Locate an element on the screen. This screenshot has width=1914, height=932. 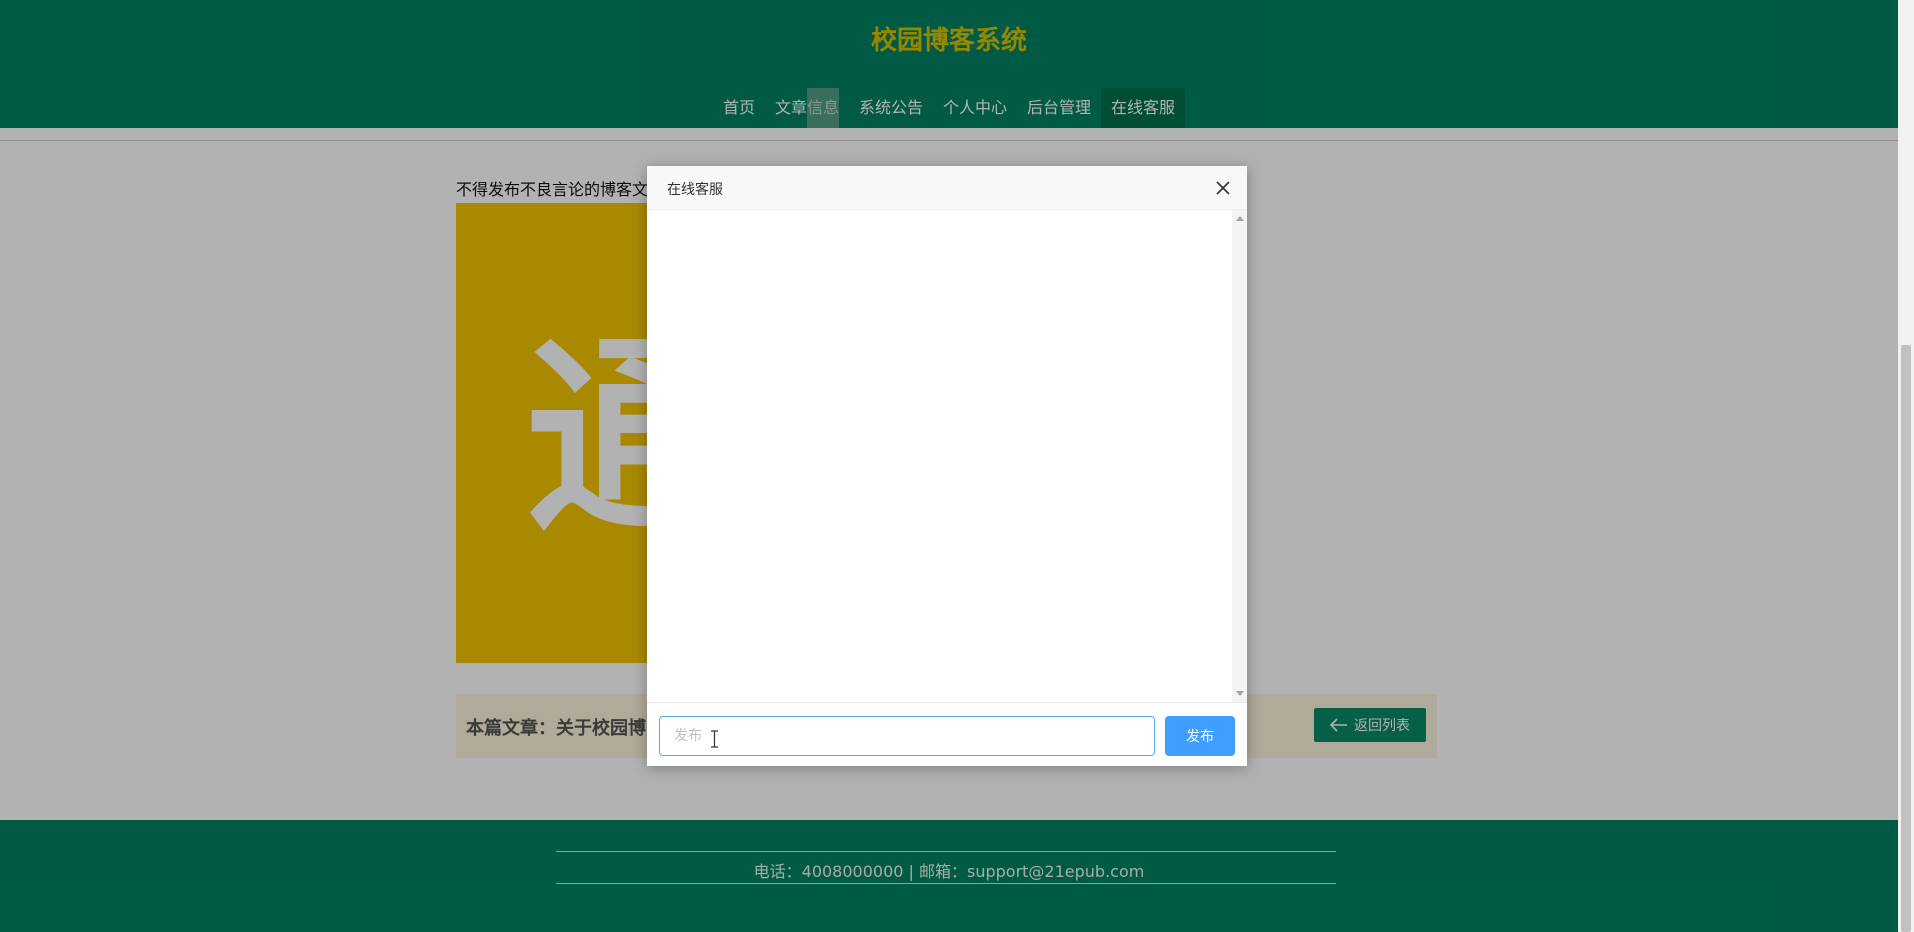
composer-divider is located at coordinates (947, 702).